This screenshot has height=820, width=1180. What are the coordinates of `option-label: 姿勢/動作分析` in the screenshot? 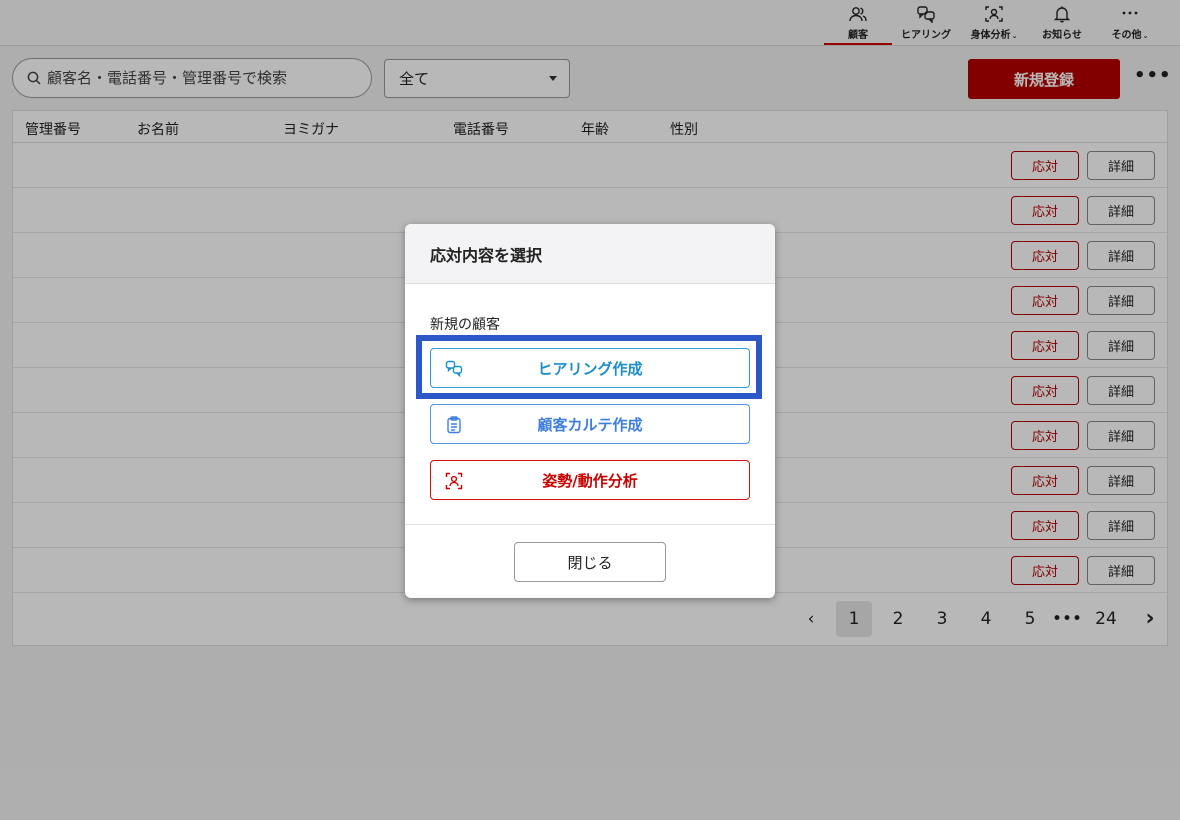 It's located at (590, 480).